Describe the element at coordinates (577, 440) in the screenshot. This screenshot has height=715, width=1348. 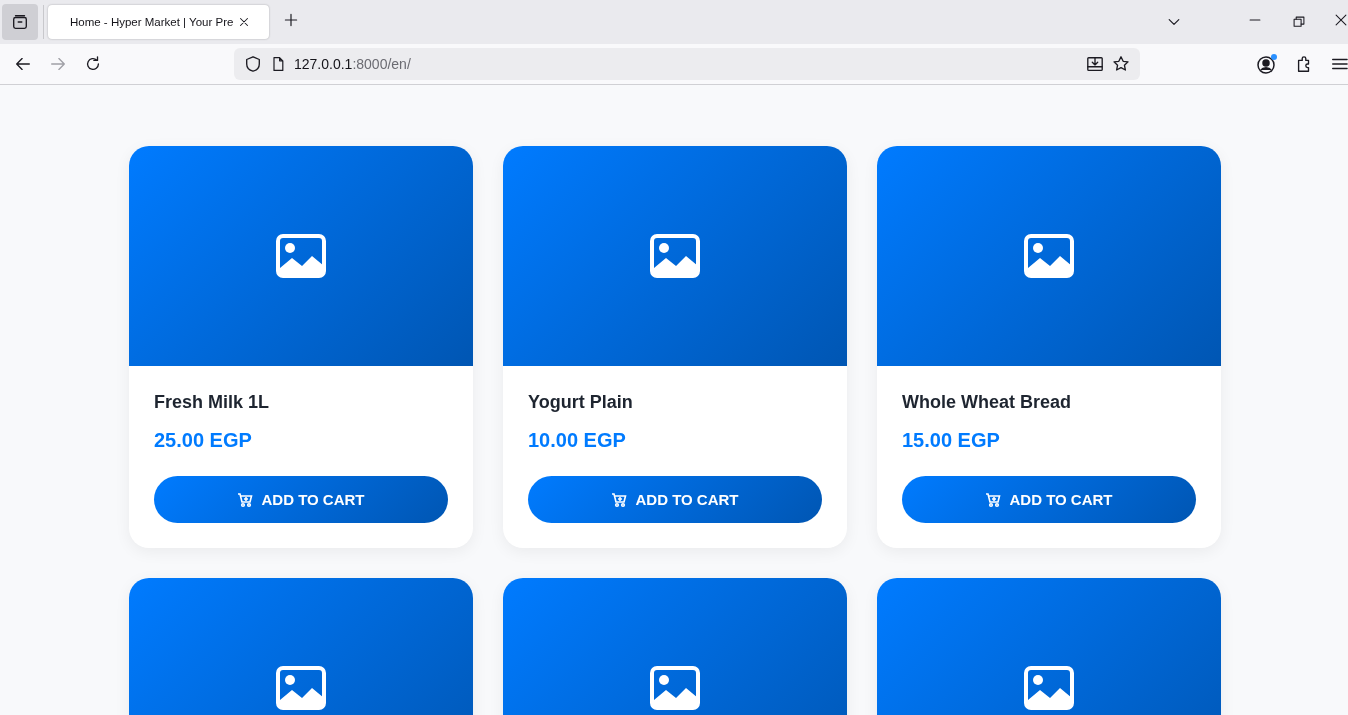
I see `product-price: 10.00 EGP` at that location.